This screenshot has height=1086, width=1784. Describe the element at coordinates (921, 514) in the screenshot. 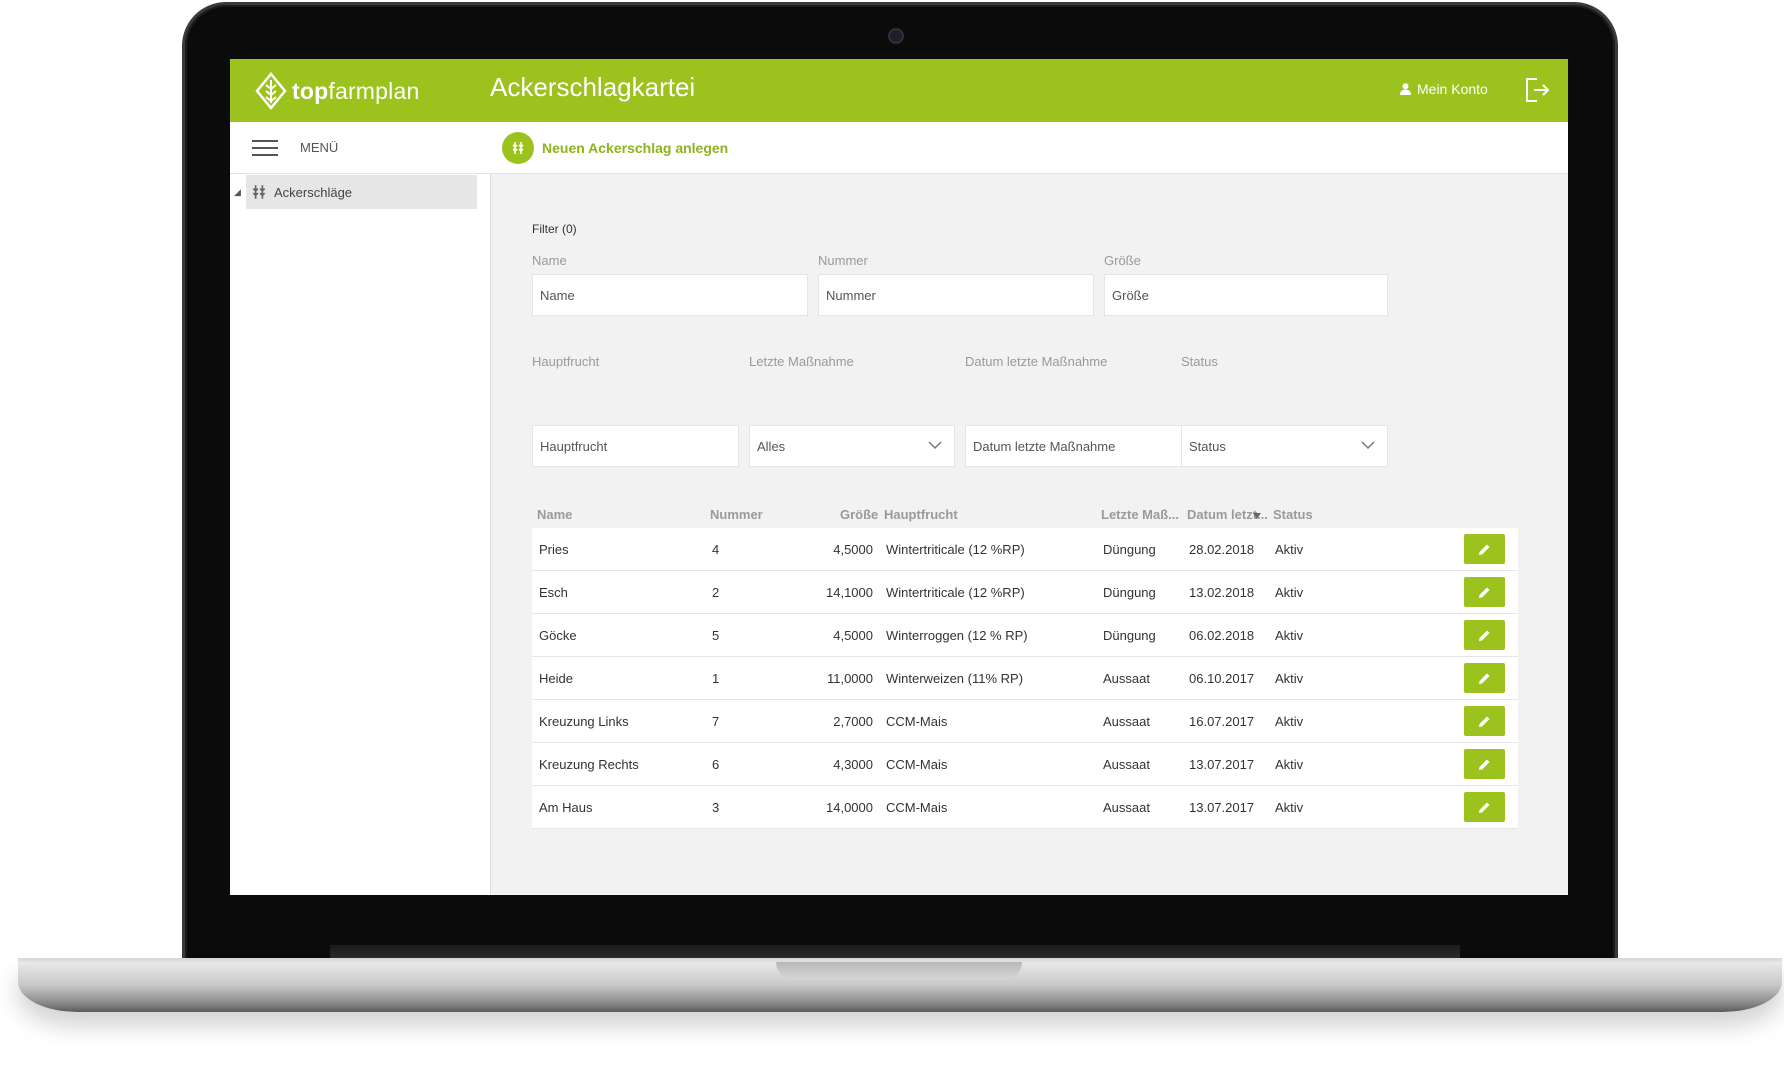

I see `column-header-hauptfrucht: Hauptfrucht` at that location.